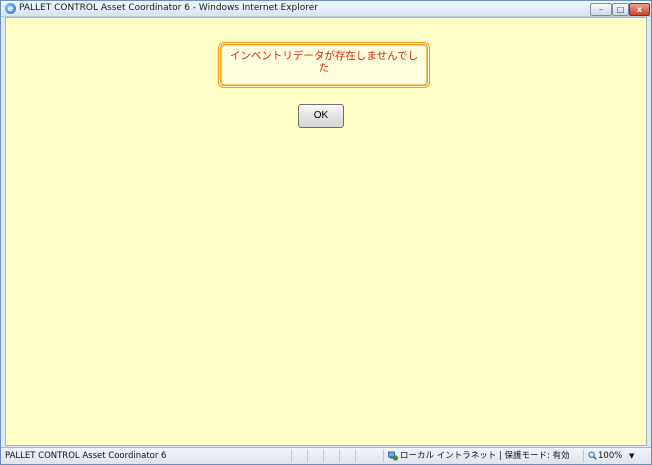  I want to click on security-zone-text: ローカル イントラネット | 保護モード: 有効, so click(485, 456).